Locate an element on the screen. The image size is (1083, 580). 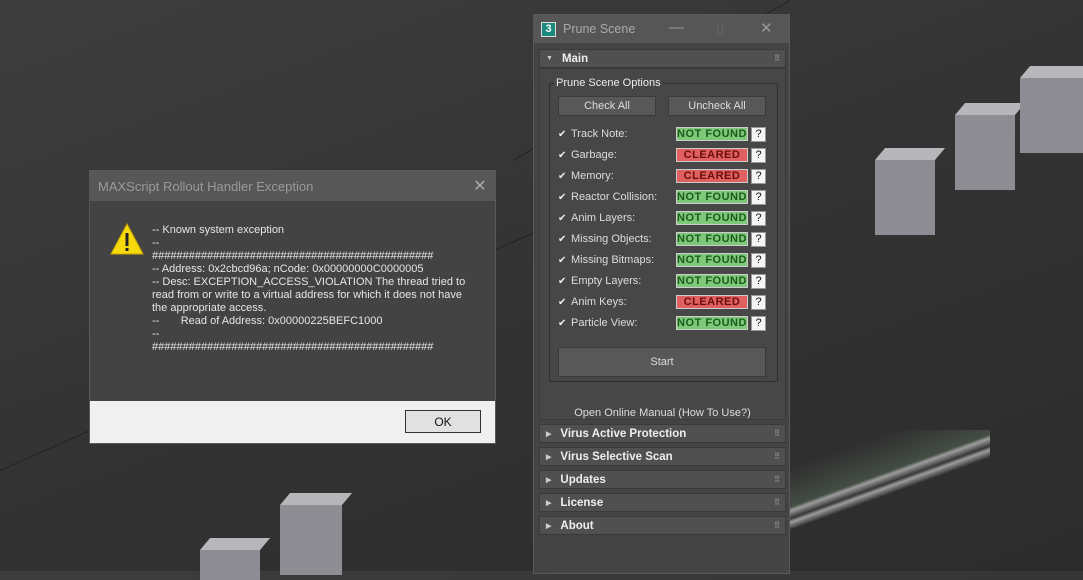
dialog-titlebar: MAXScript Rollout Handler Exception ✕ is located at coordinates (292, 186).